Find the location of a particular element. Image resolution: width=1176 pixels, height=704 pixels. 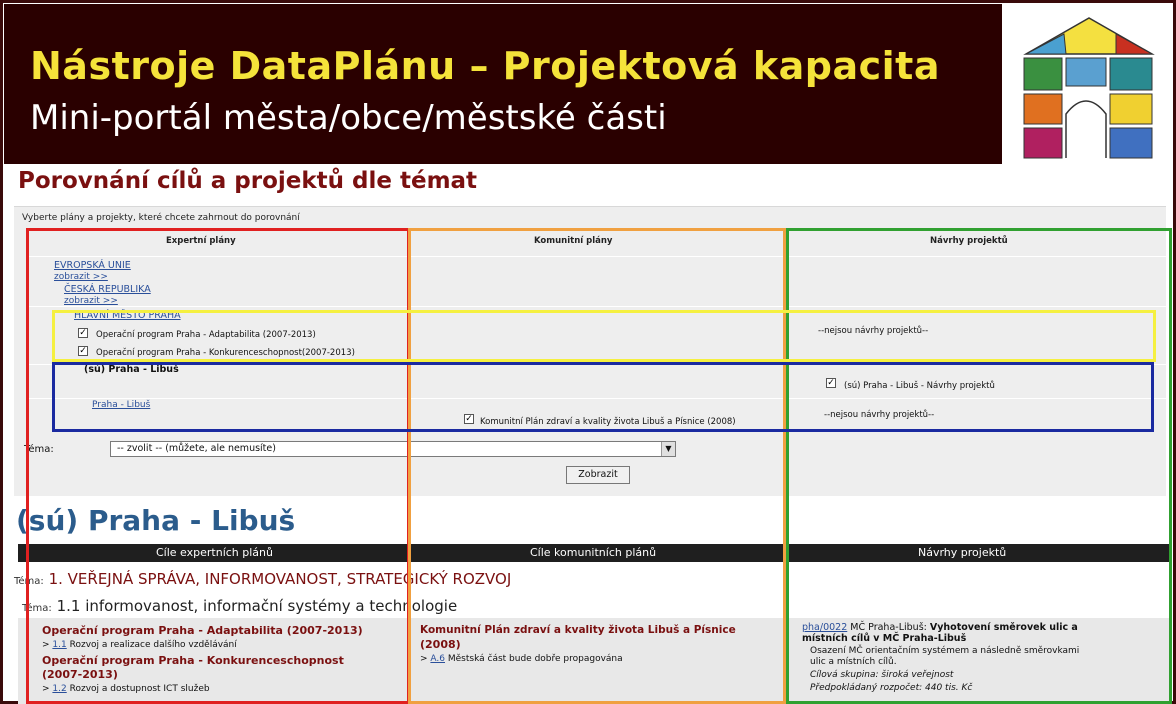

banner-title: Nástroje DataPlánu – Projektová kapacita is located at coordinates (485, 66).